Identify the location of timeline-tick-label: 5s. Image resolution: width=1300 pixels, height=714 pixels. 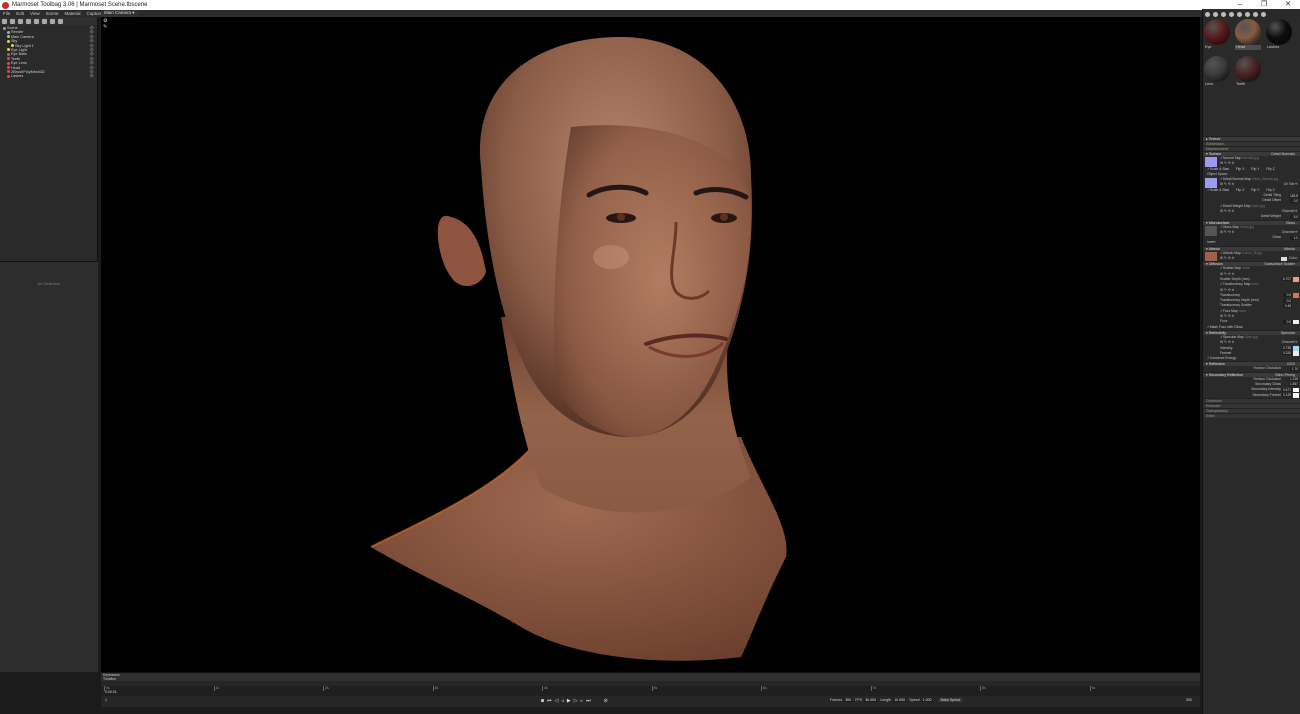
(654, 688).